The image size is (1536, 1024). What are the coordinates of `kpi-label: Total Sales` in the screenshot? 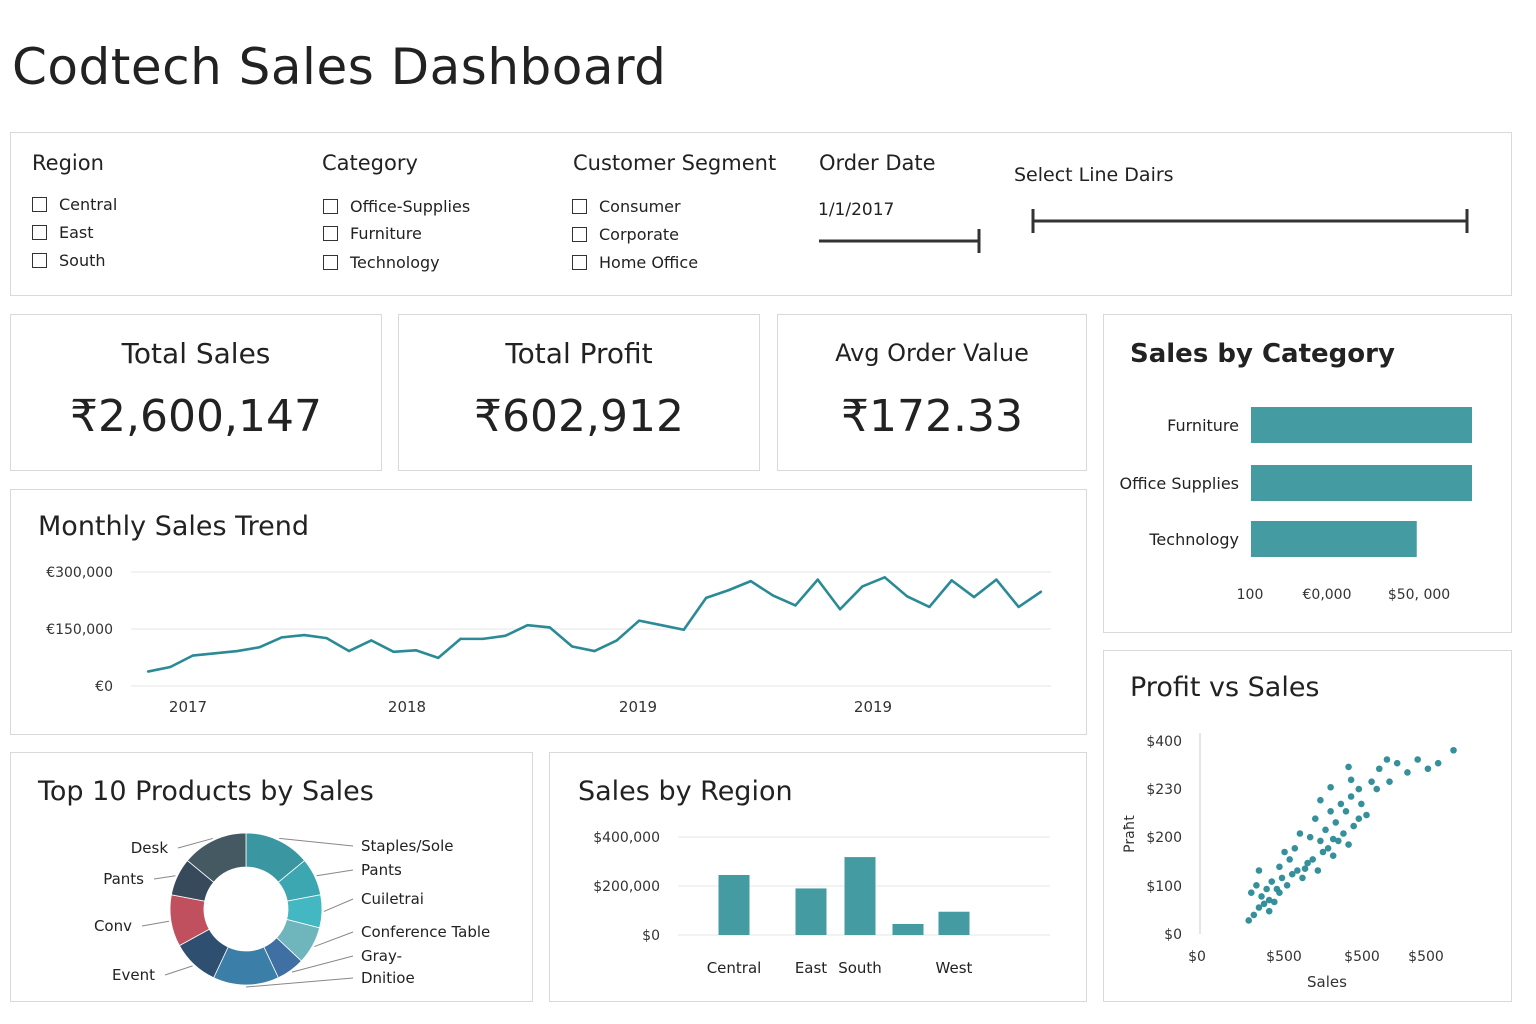 It's located at (196, 353).